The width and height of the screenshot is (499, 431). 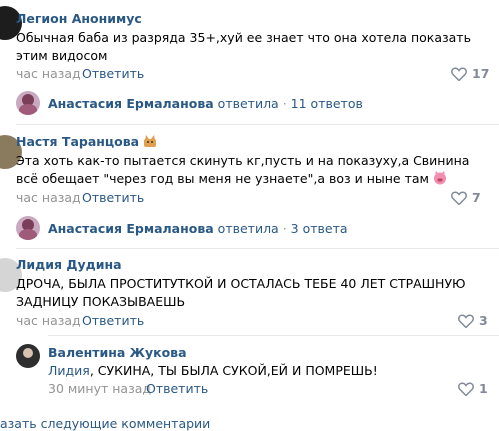 I want to click on comment-author: Легион Анонимус, so click(x=79, y=18).